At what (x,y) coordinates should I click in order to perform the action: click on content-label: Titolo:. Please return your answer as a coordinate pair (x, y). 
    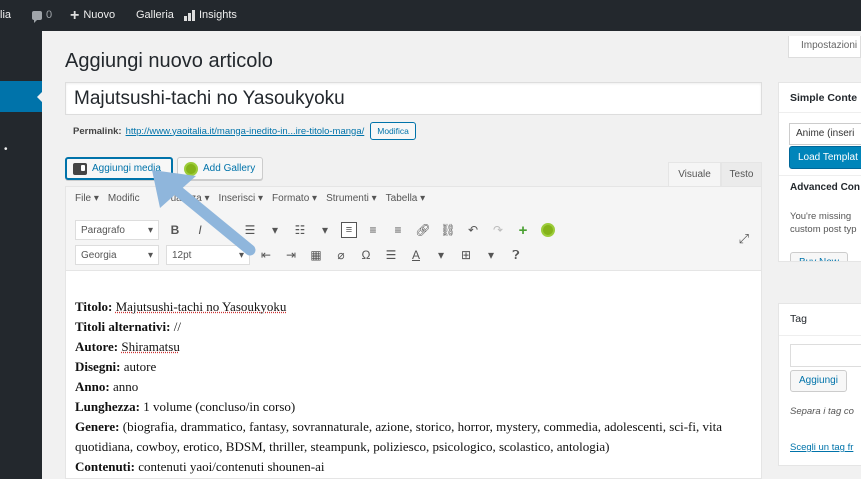
    Looking at the image, I should click on (94, 306).